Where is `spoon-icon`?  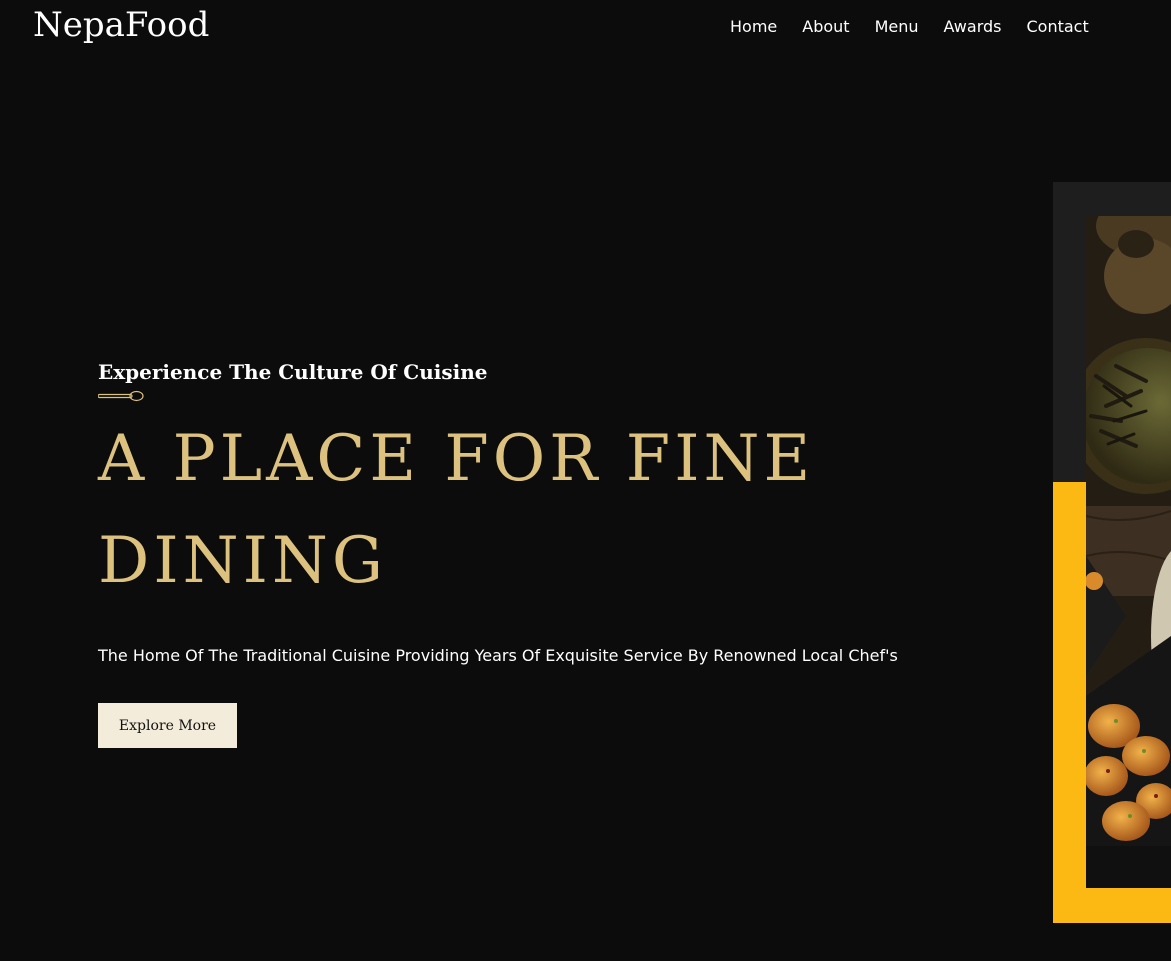
spoon-icon is located at coordinates (121, 396).